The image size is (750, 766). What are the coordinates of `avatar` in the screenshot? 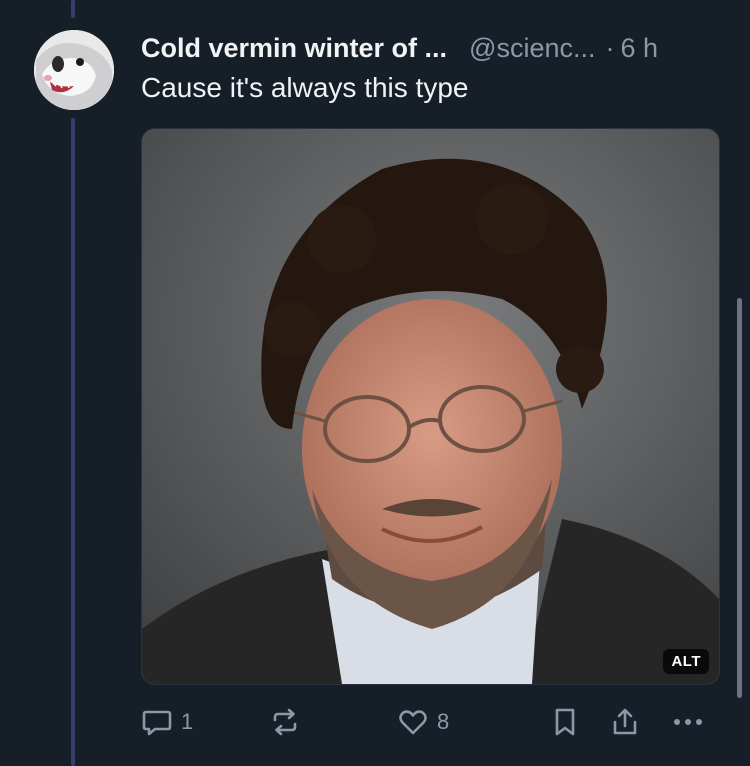 It's located at (74, 70).